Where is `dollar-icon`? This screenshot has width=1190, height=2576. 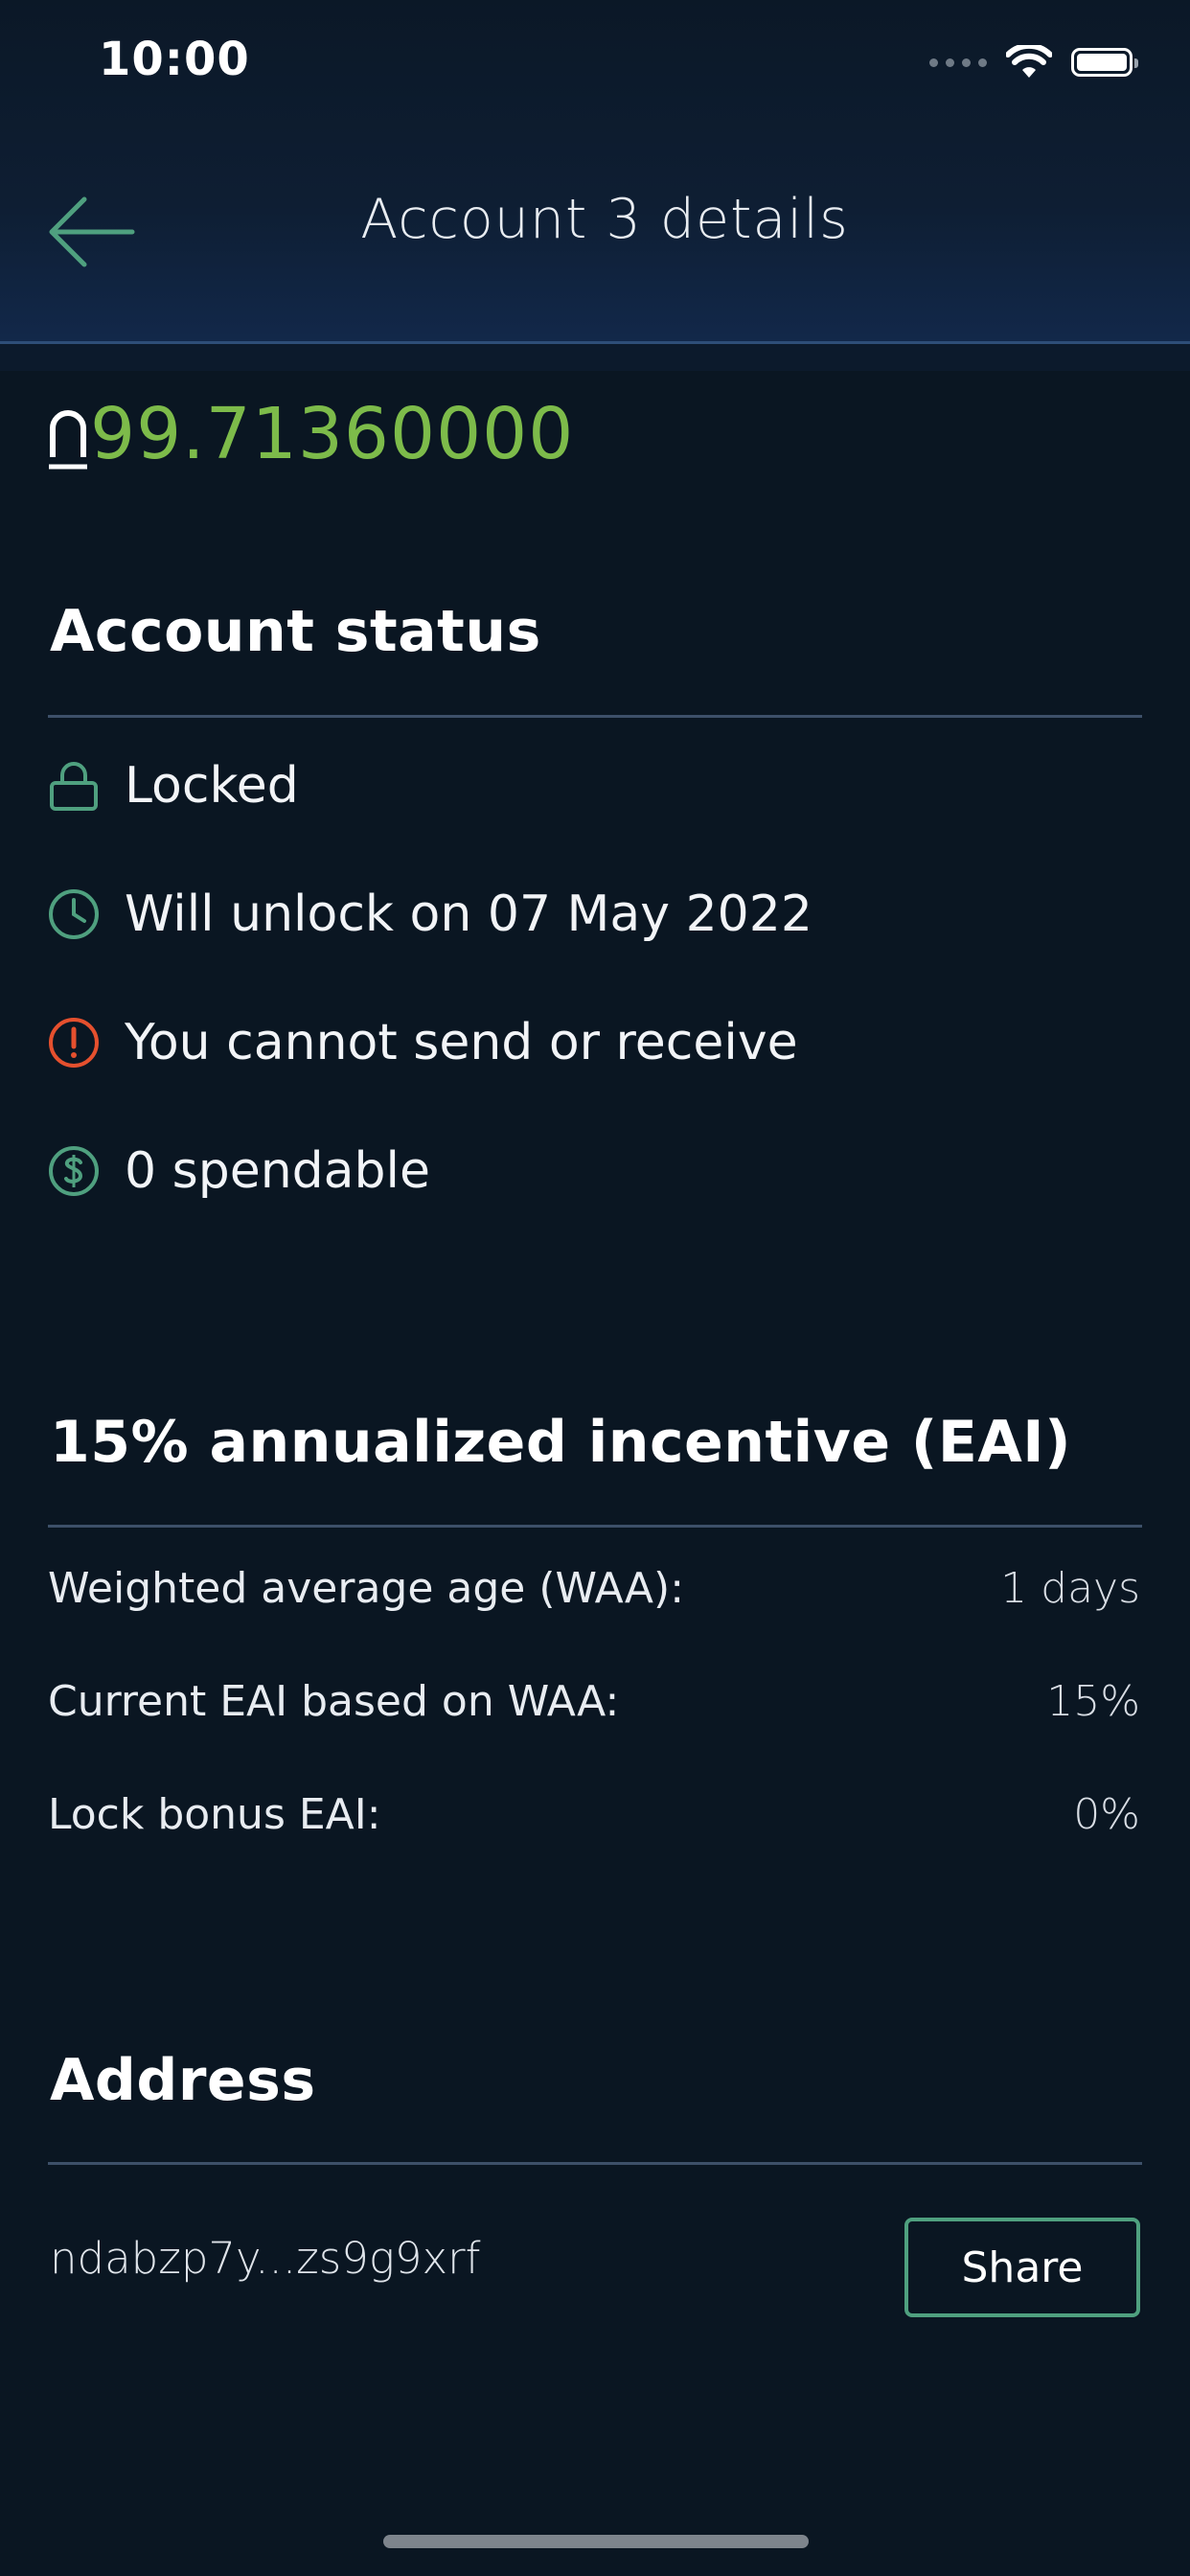 dollar-icon is located at coordinates (74, 1171).